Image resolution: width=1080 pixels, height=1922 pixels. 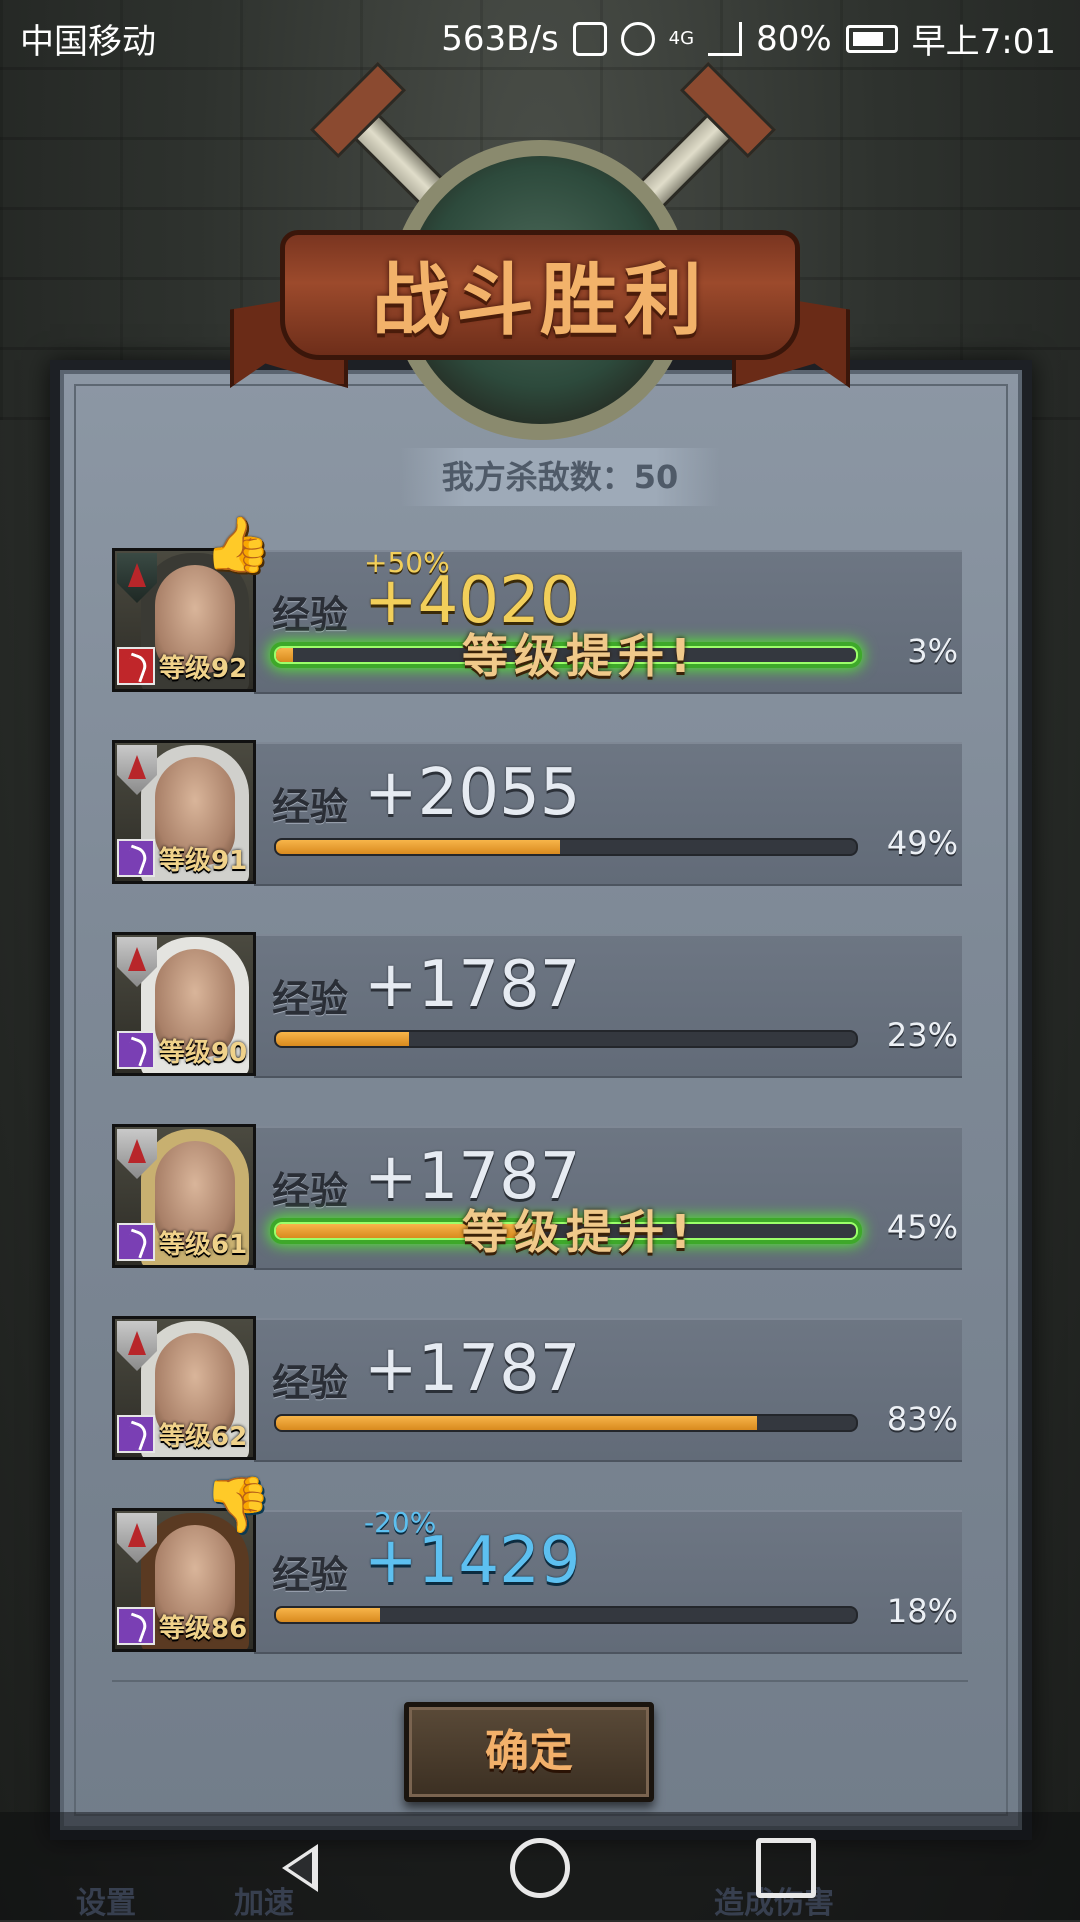 What do you see at coordinates (540, 1197) in the screenshot?
I see `hero-row: 等级61 经验 +1787 等级提升! 45%` at bounding box center [540, 1197].